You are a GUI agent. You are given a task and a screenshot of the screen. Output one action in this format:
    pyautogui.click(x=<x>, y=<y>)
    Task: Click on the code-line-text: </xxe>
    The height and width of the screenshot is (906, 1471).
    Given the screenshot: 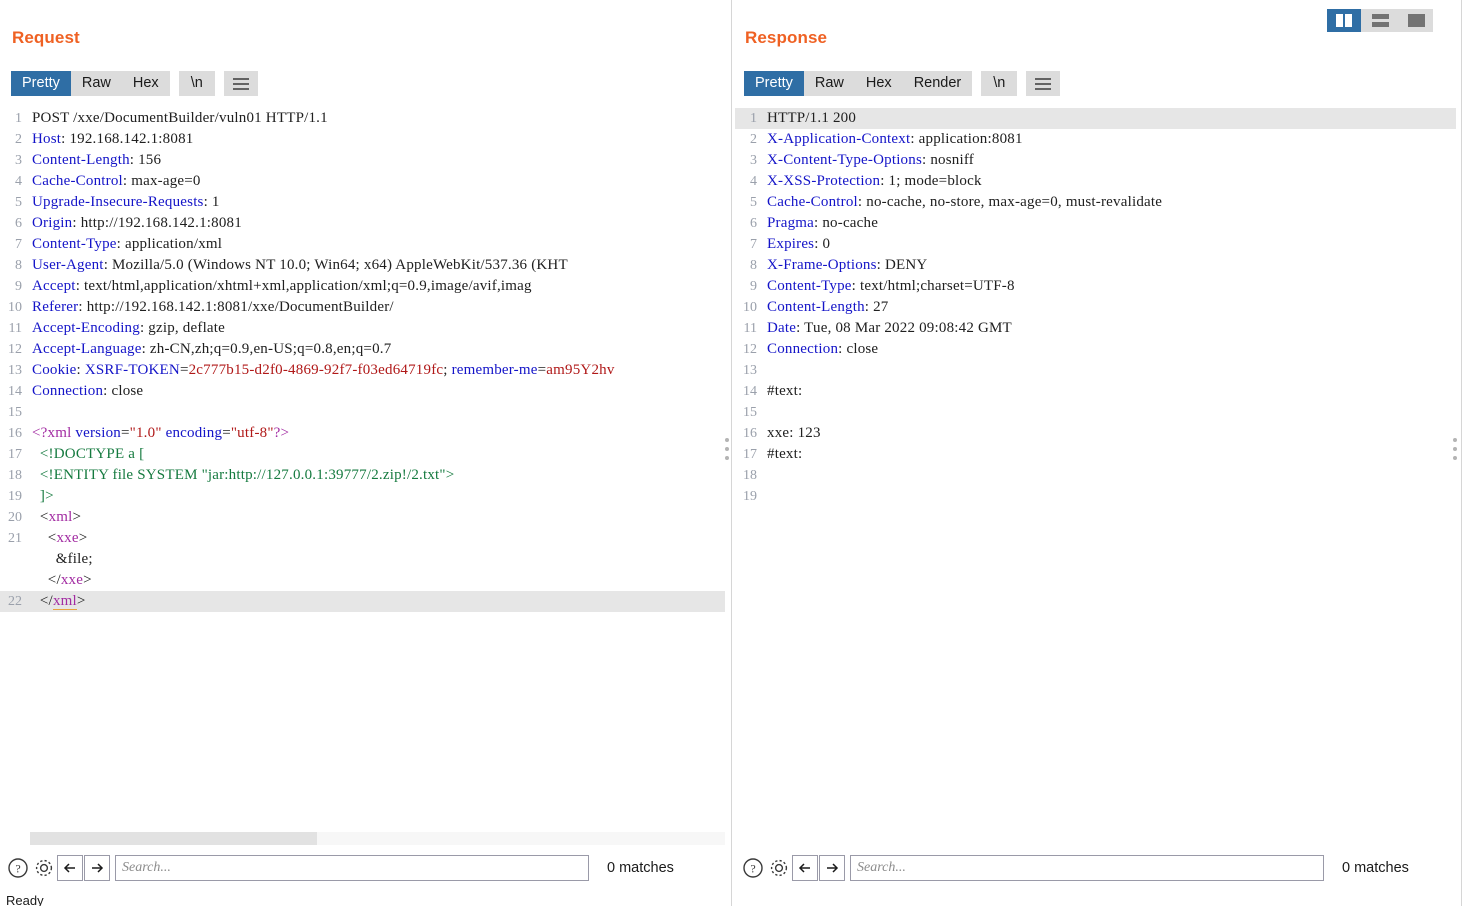 What is the action you would take?
    pyautogui.click(x=62, y=580)
    